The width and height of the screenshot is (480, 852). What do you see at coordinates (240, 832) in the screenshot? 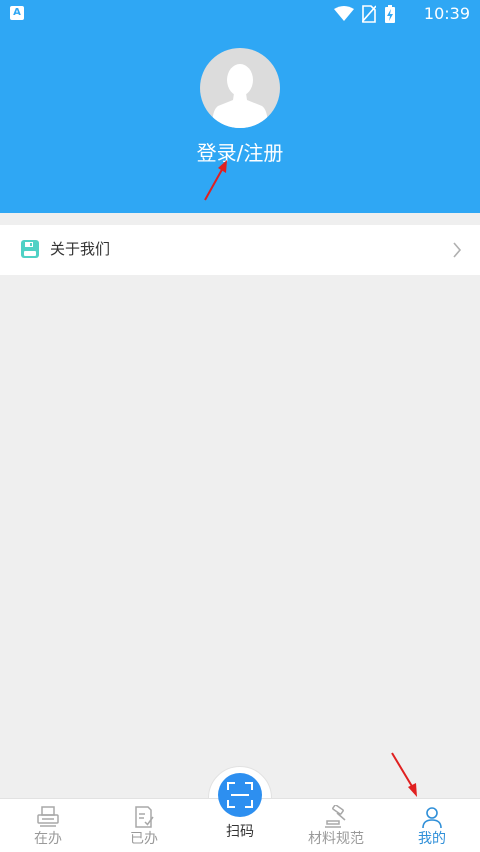
I see `scan-label: 扫码` at bounding box center [240, 832].